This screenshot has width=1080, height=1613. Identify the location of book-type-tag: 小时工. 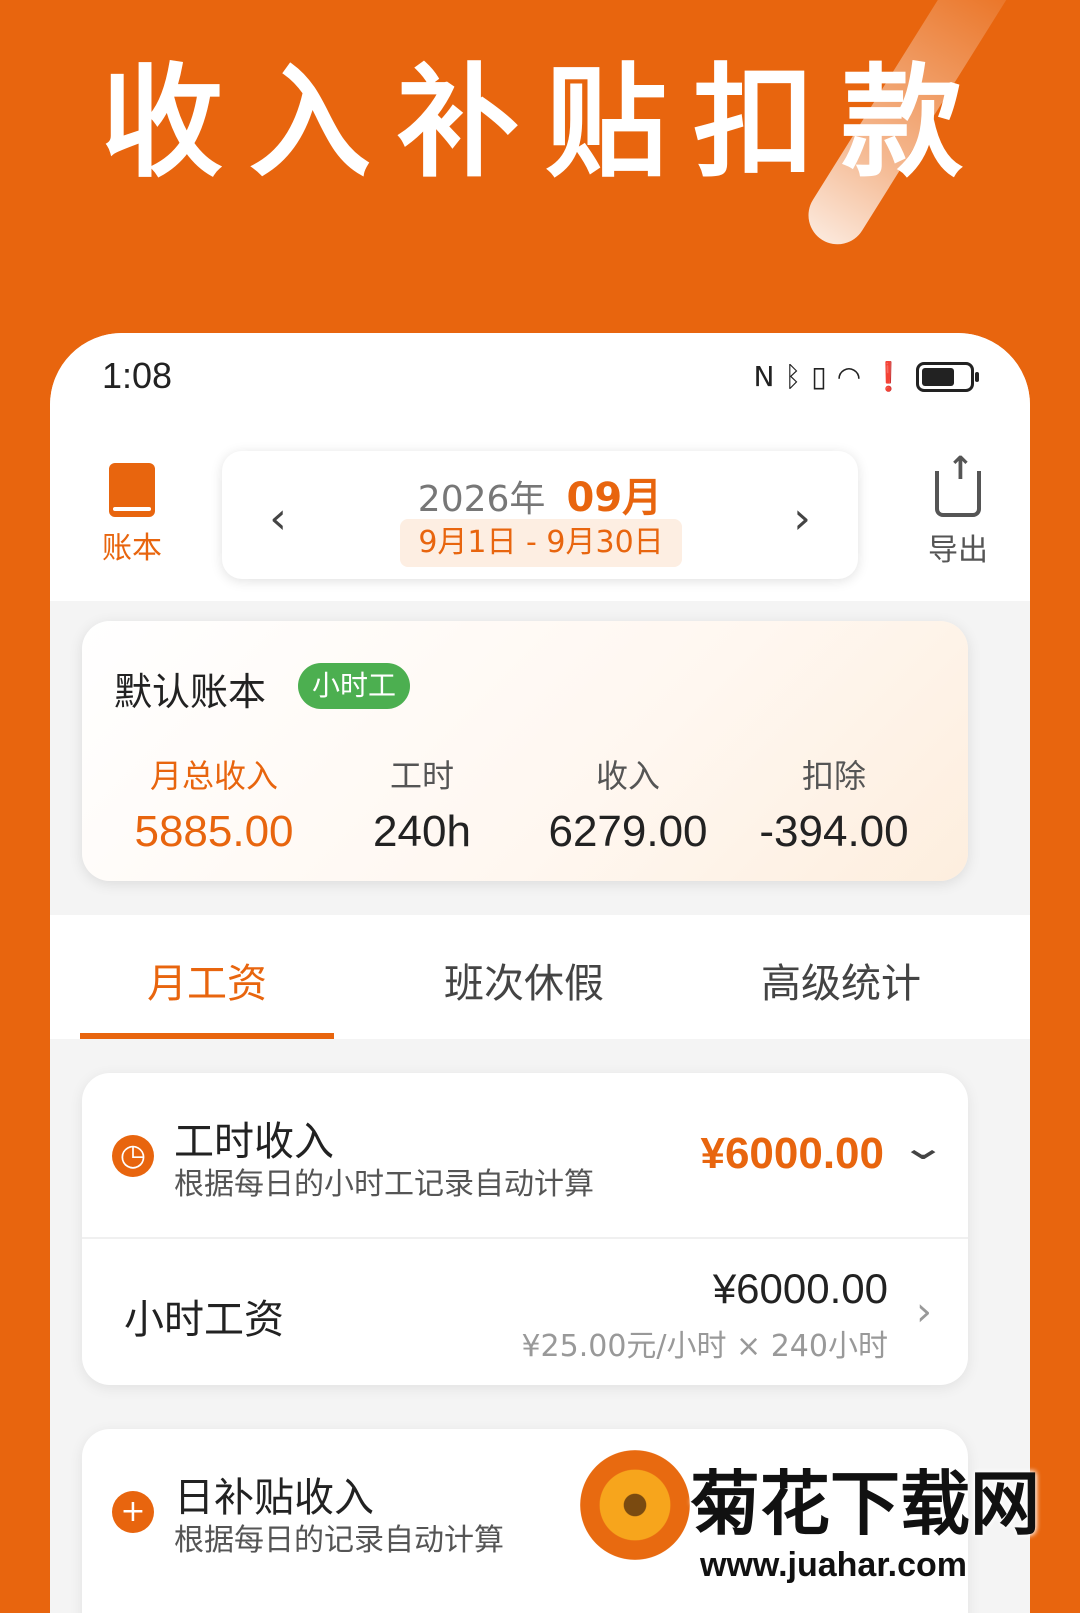
(354, 686).